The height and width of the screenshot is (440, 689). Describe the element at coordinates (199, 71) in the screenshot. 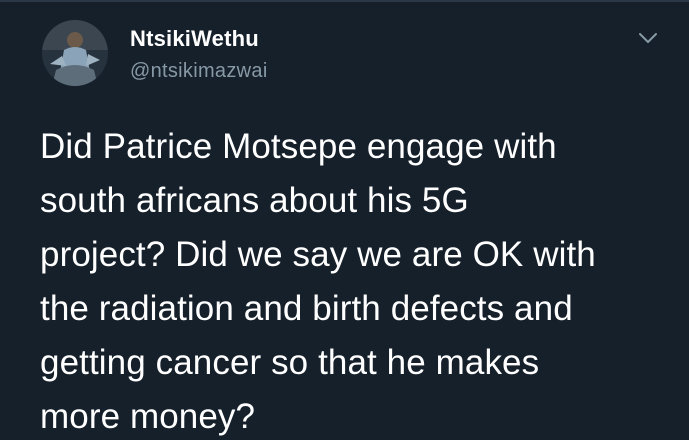

I see `author-handle: @ntsikimazwai` at that location.